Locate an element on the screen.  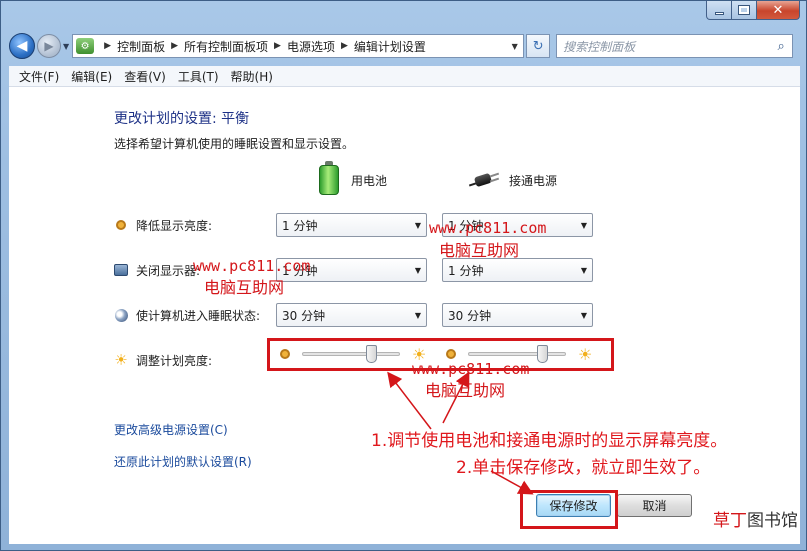
brightness-sun-icon: ☀ is located at coordinates (121, 360).